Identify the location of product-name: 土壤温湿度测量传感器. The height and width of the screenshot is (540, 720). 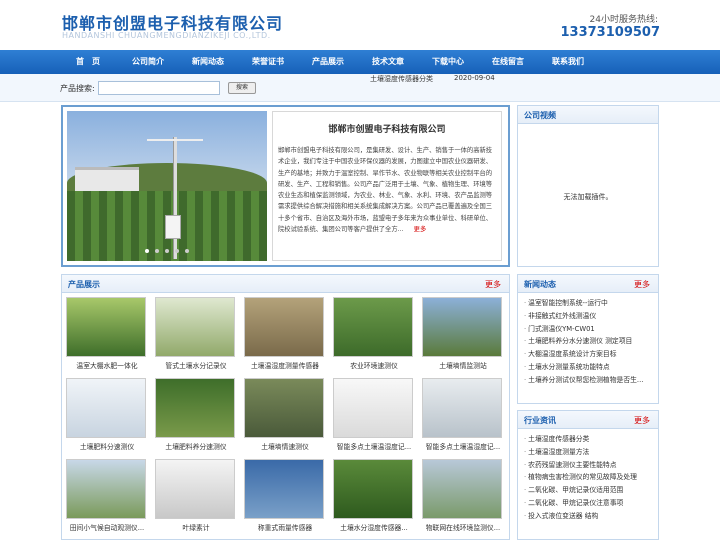
(285, 365).